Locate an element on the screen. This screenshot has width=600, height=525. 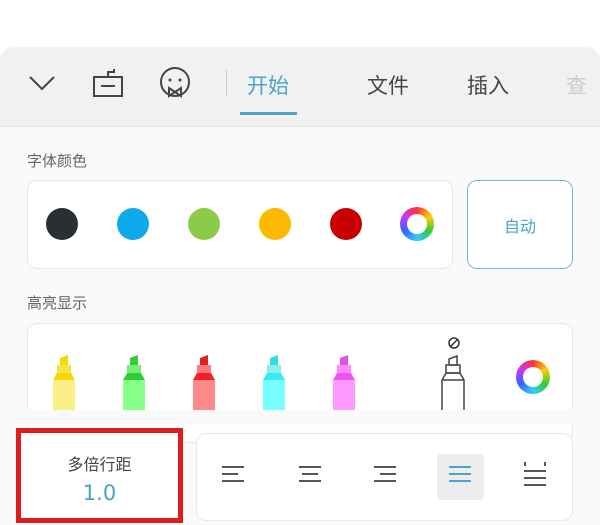
highlight-color-wheel-icon is located at coordinates (533, 377).